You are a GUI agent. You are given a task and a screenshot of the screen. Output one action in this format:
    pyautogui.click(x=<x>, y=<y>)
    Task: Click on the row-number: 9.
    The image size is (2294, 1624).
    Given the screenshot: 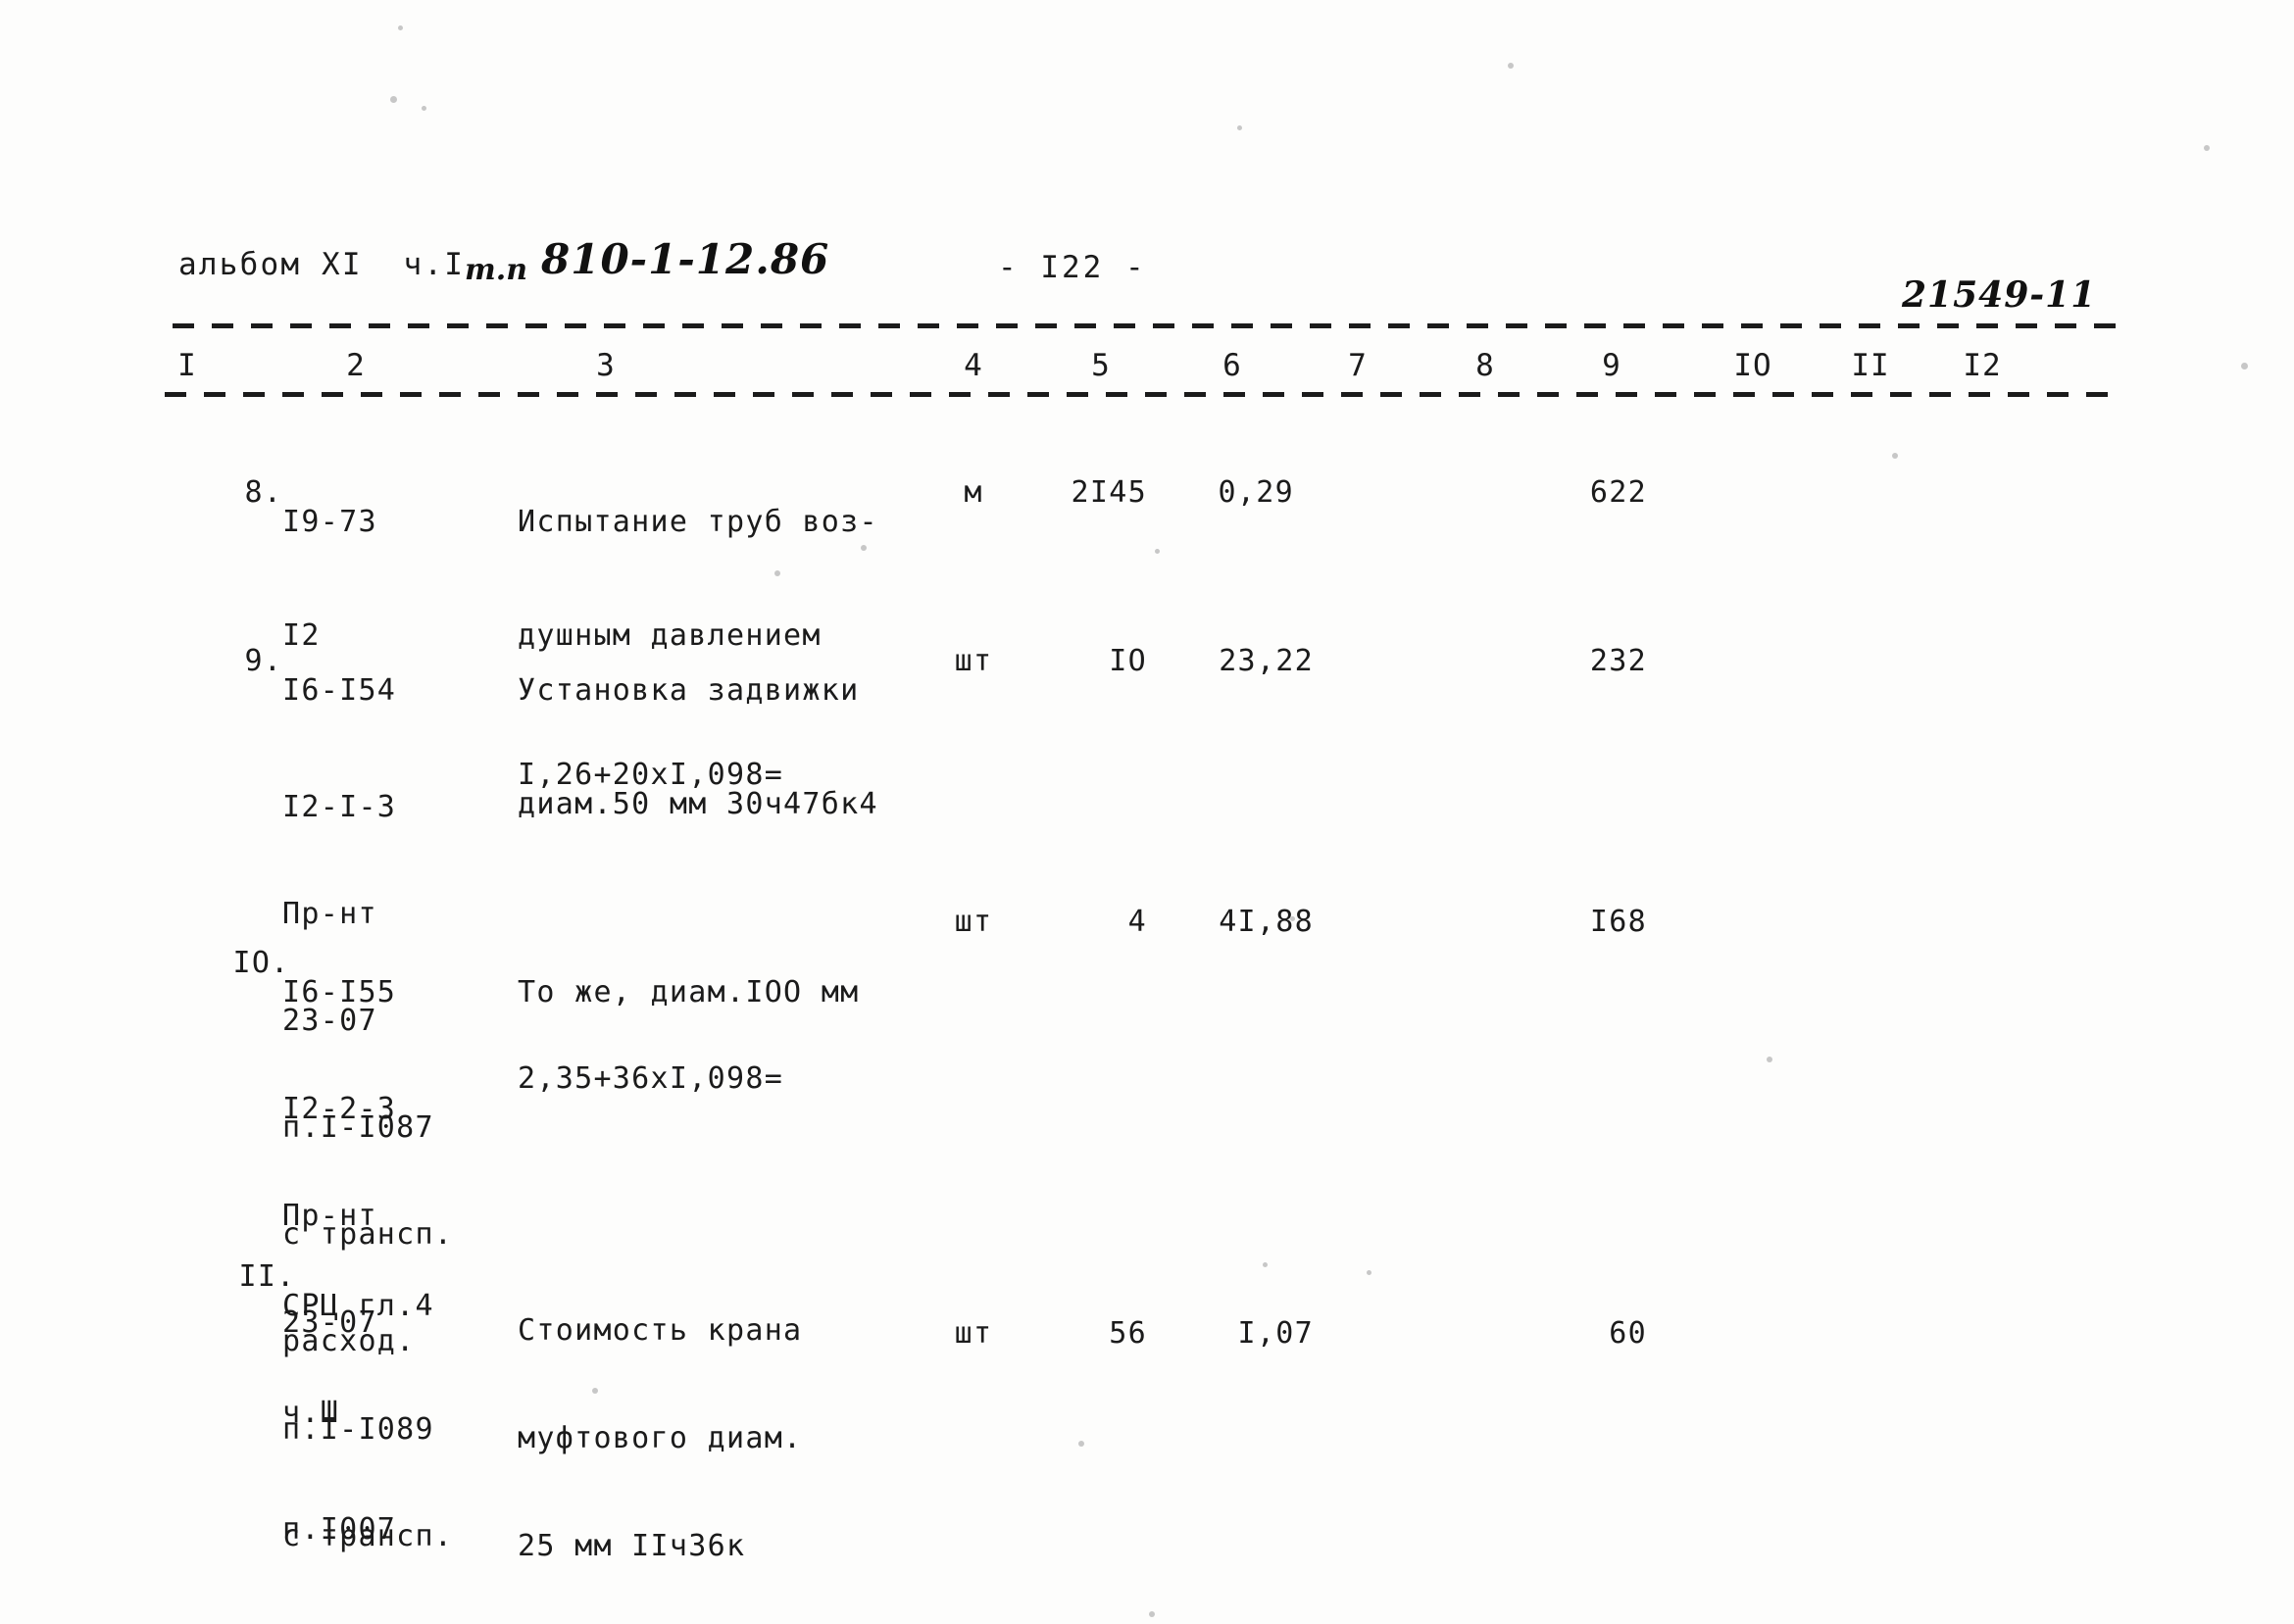 What is the action you would take?
    pyautogui.click(x=263, y=661)
    